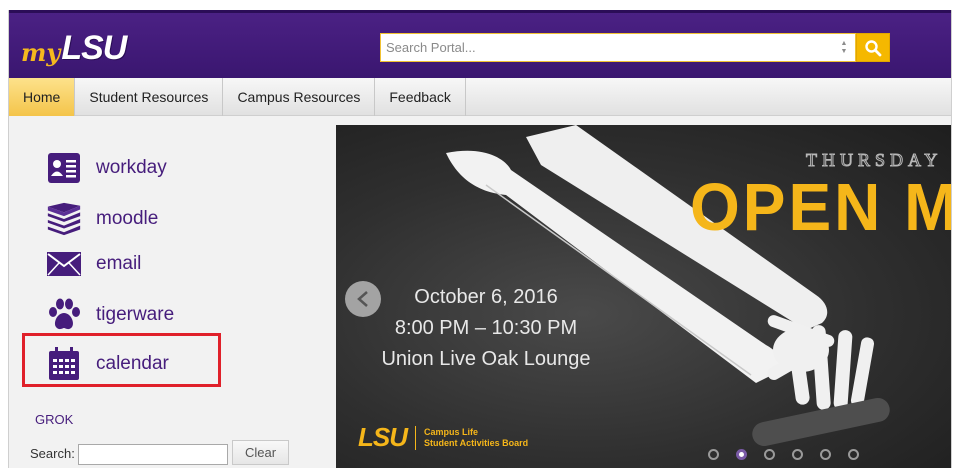 The width and height of the screenshot is (962, 475). Describe the element at coordinates (121, 360) in the screenshot. I see `calendar-highlight-box` at that location.